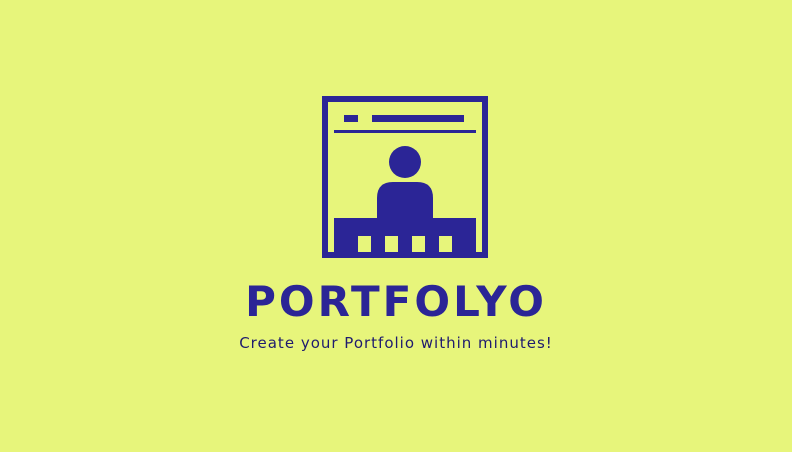  Describe the element at coordinates (405, 177) in the screenshot. I see `portfolio-logo-icon` at that location.